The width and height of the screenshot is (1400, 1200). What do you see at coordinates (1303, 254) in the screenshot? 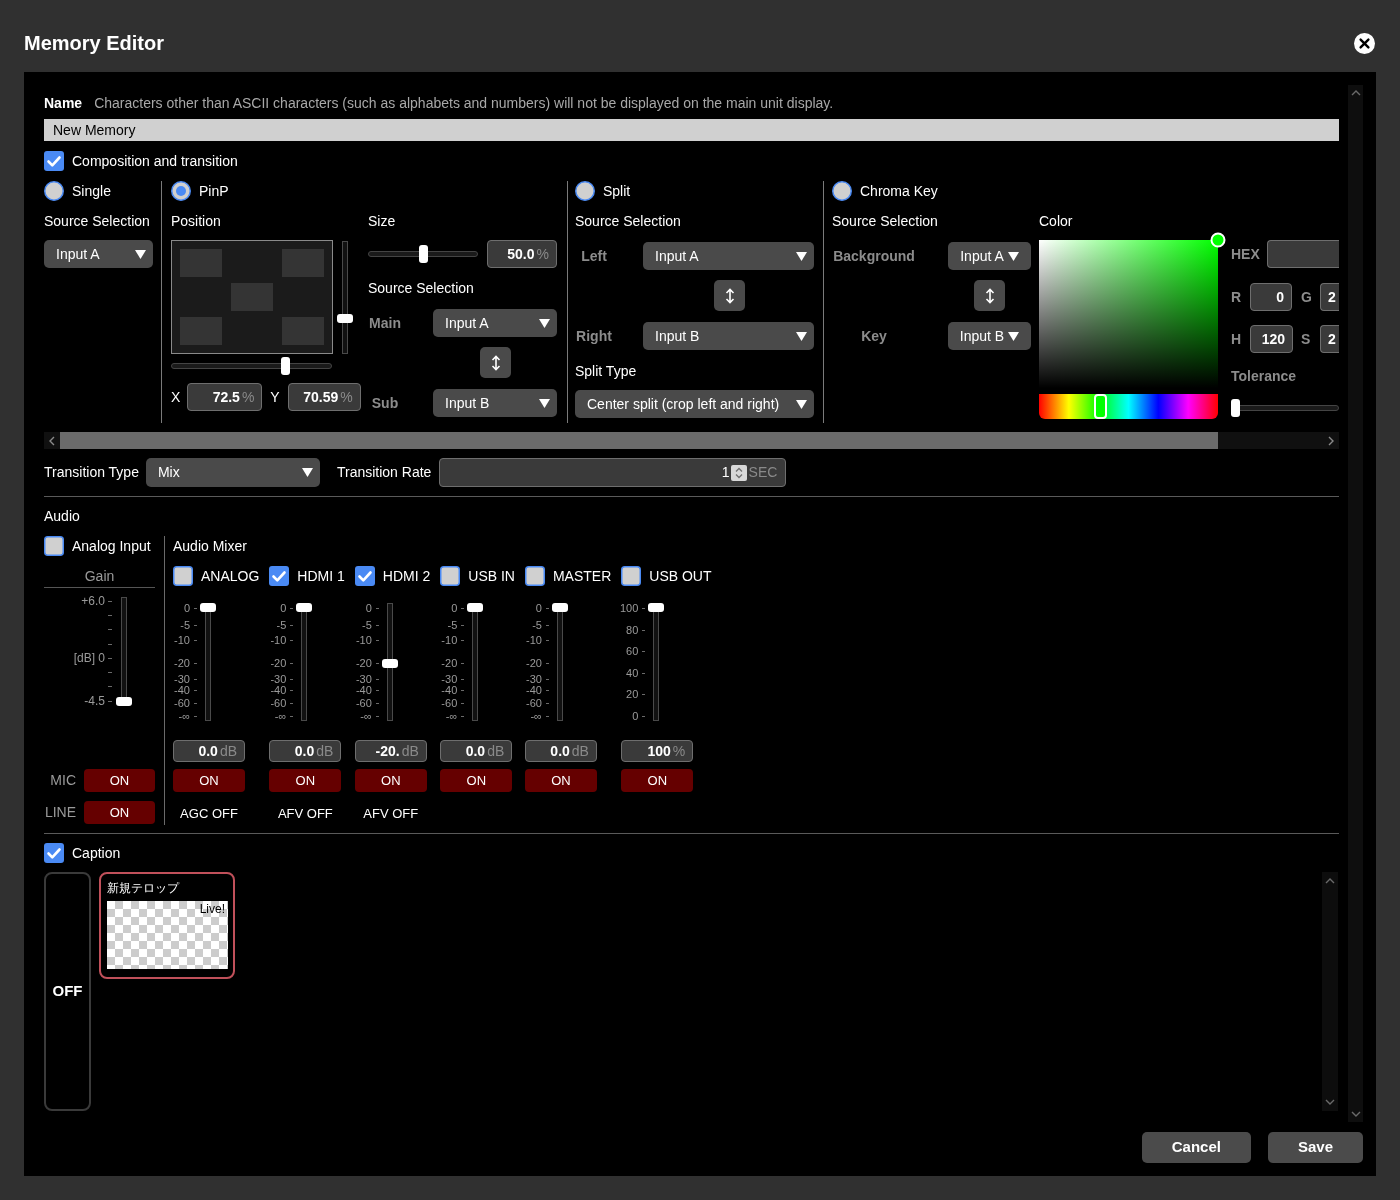
I see `text-field` at bounding box center [1303, 254].